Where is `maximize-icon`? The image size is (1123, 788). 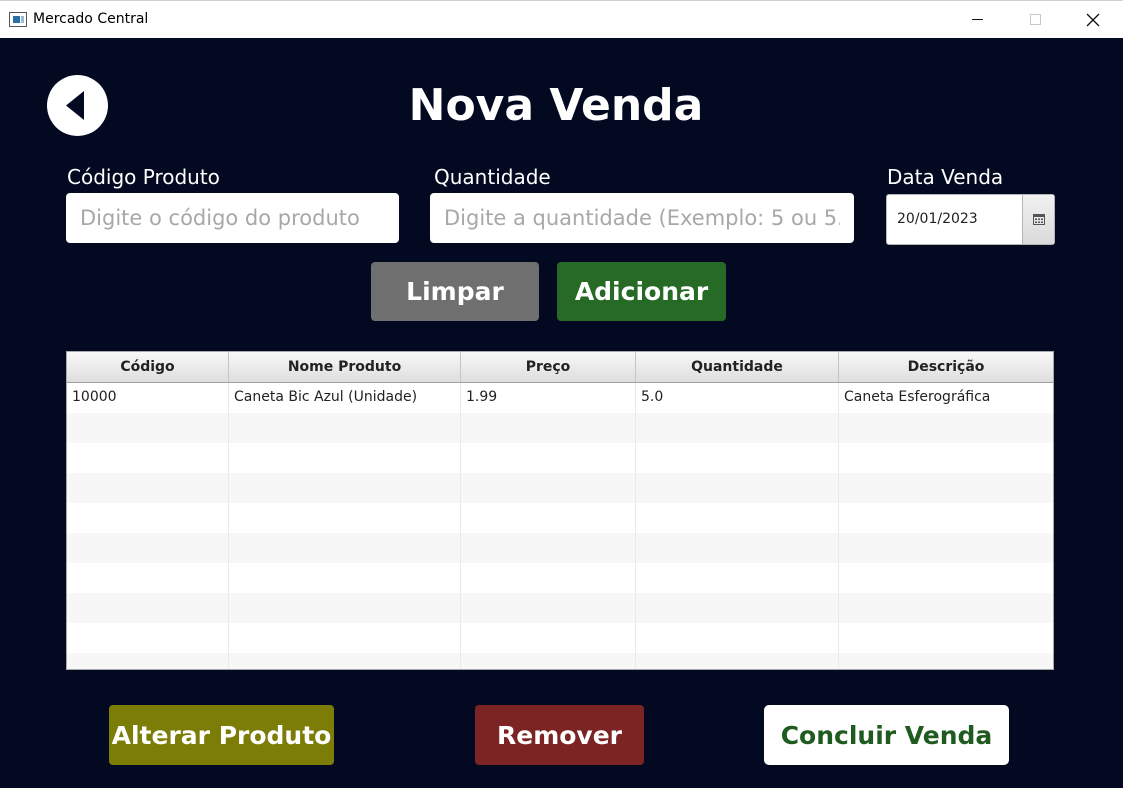 maximize-icon is located at coordinates (1035, 19).